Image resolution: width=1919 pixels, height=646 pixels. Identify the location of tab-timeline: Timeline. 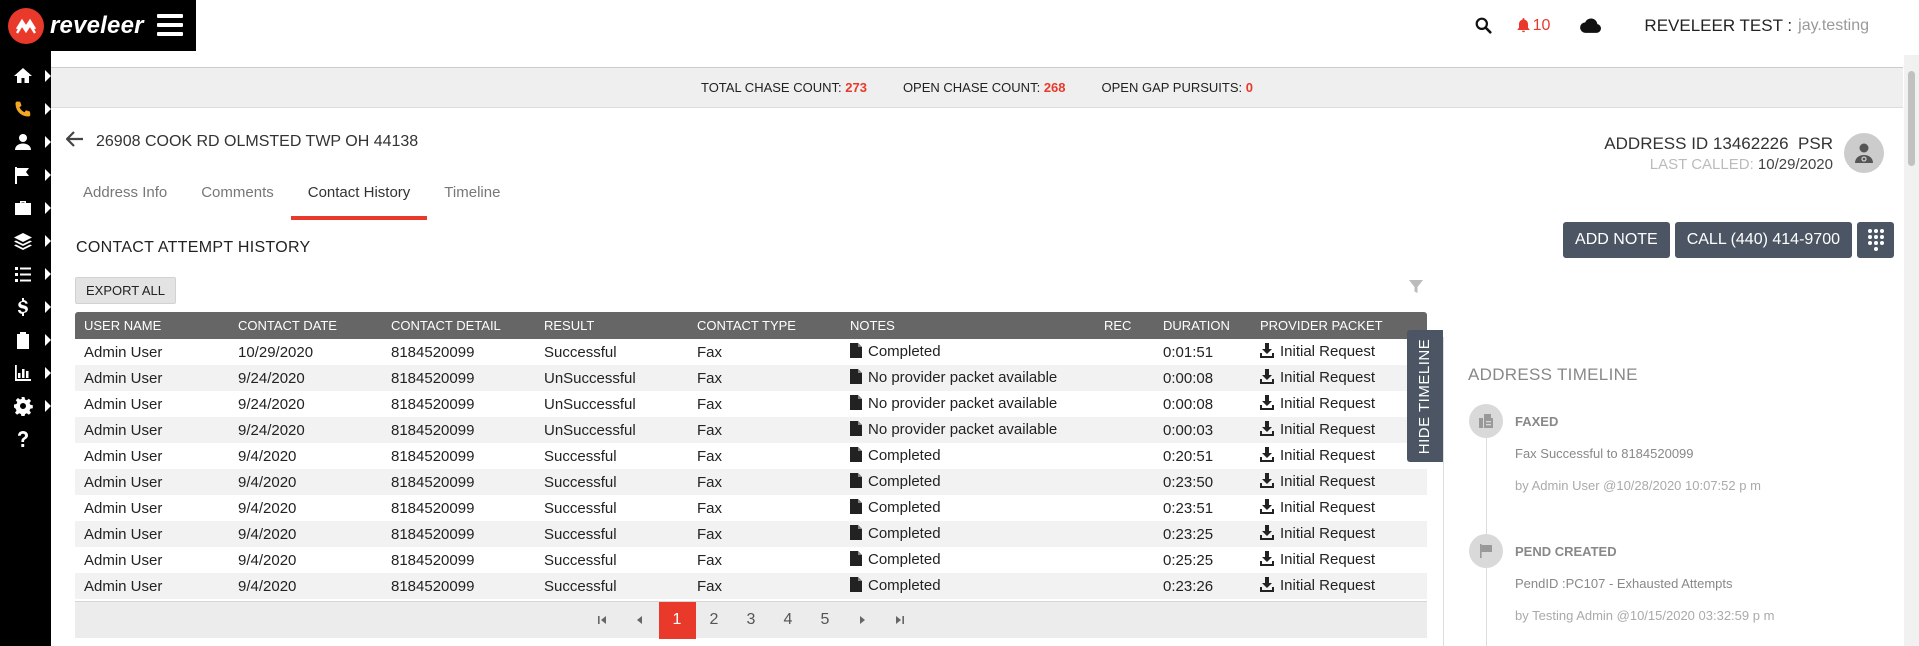
(472, 200).